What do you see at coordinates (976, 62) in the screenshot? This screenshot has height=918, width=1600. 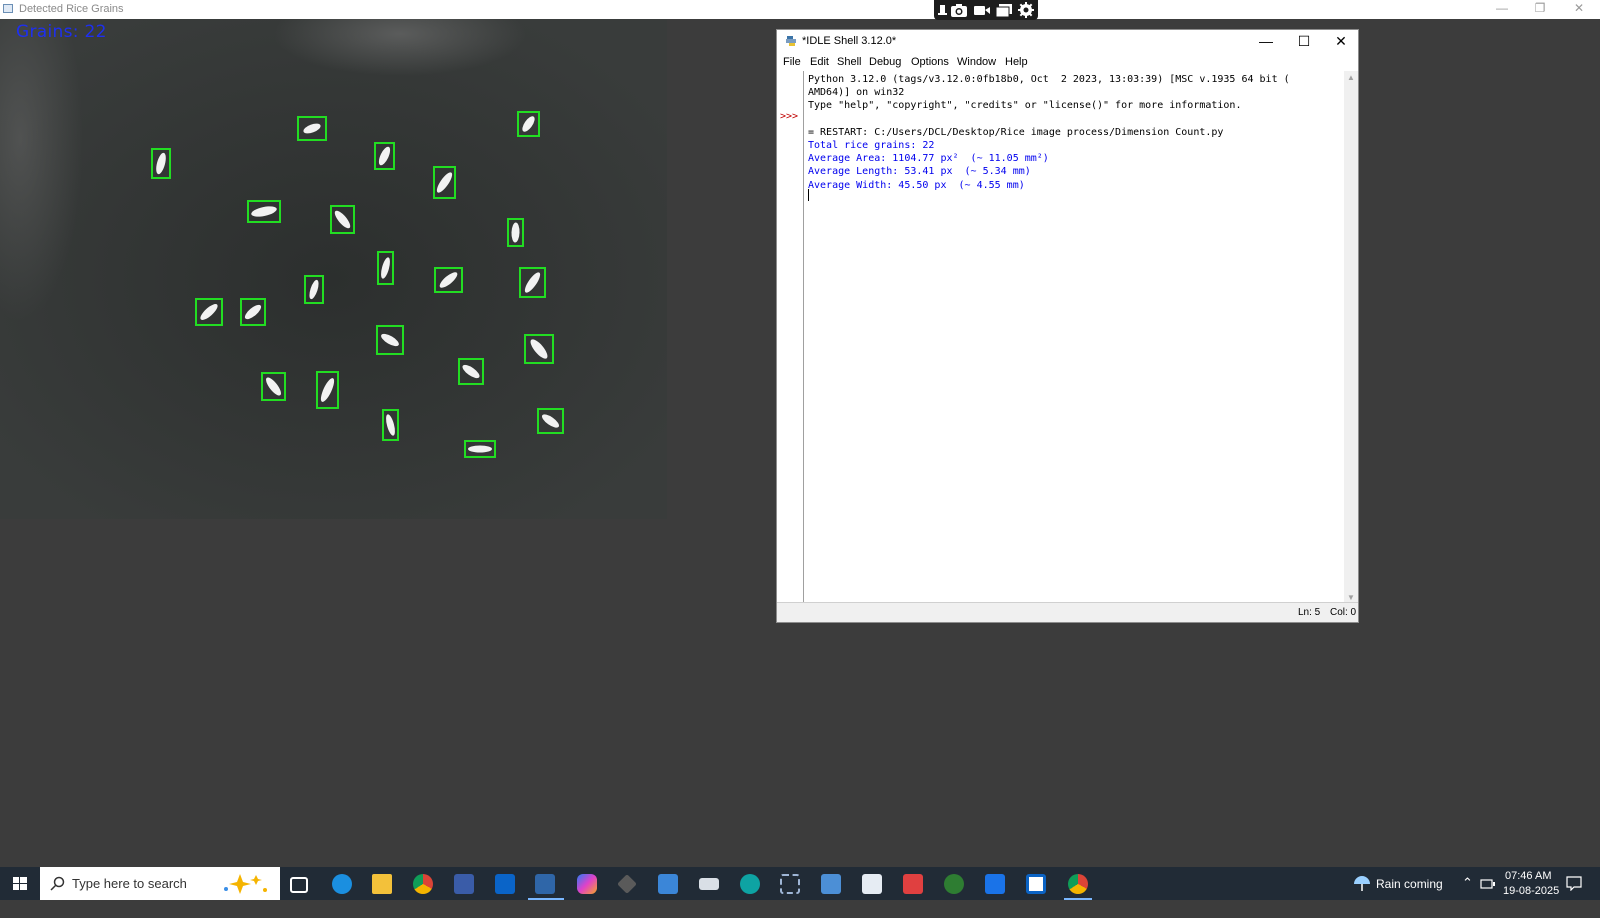 I see `menu-window: Window` at bounding box center [976, 62].